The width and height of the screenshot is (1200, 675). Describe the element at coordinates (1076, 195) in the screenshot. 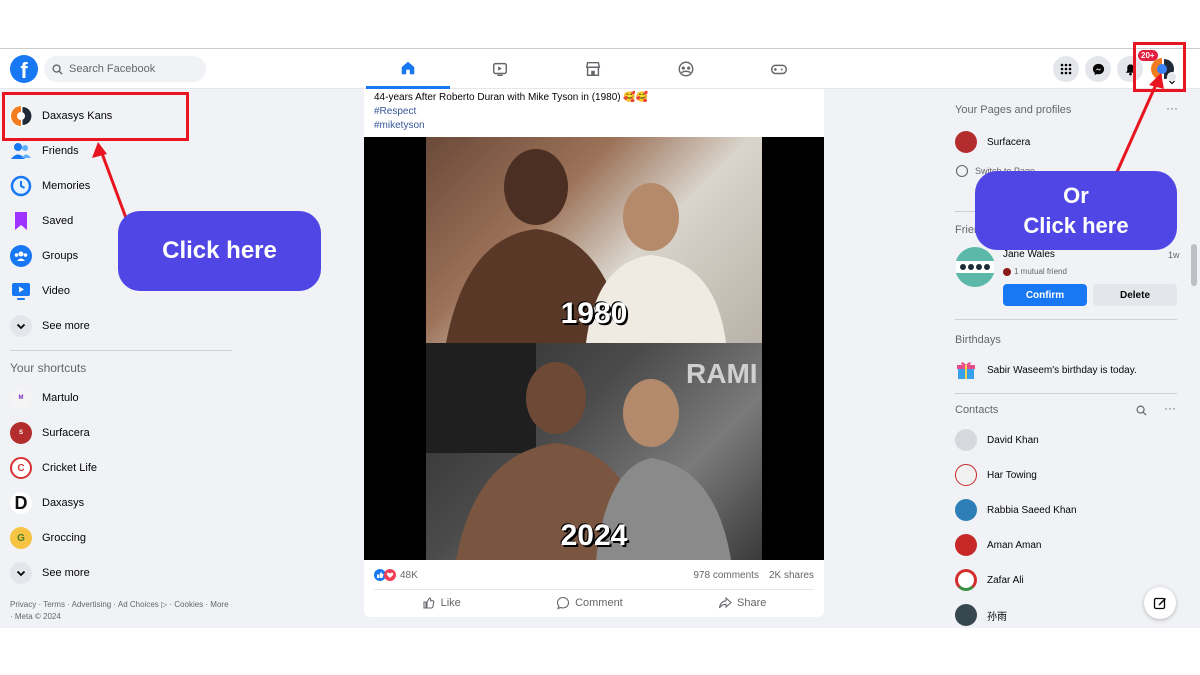

I see `callout-or: Or` at that location.